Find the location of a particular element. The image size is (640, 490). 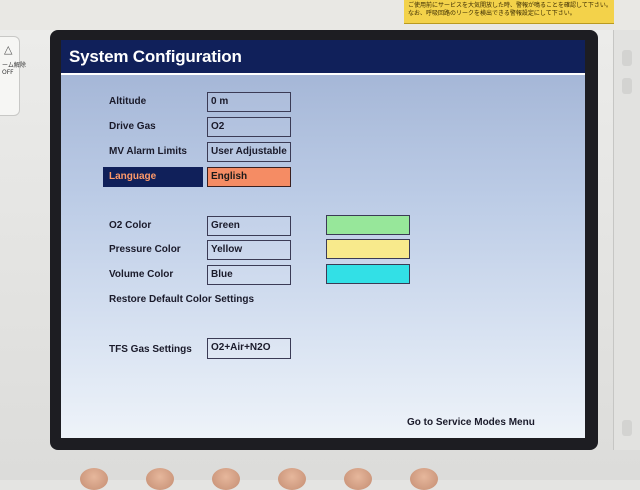

alarm-panel-label: ーム解除 is located at coordinates (14, 65).